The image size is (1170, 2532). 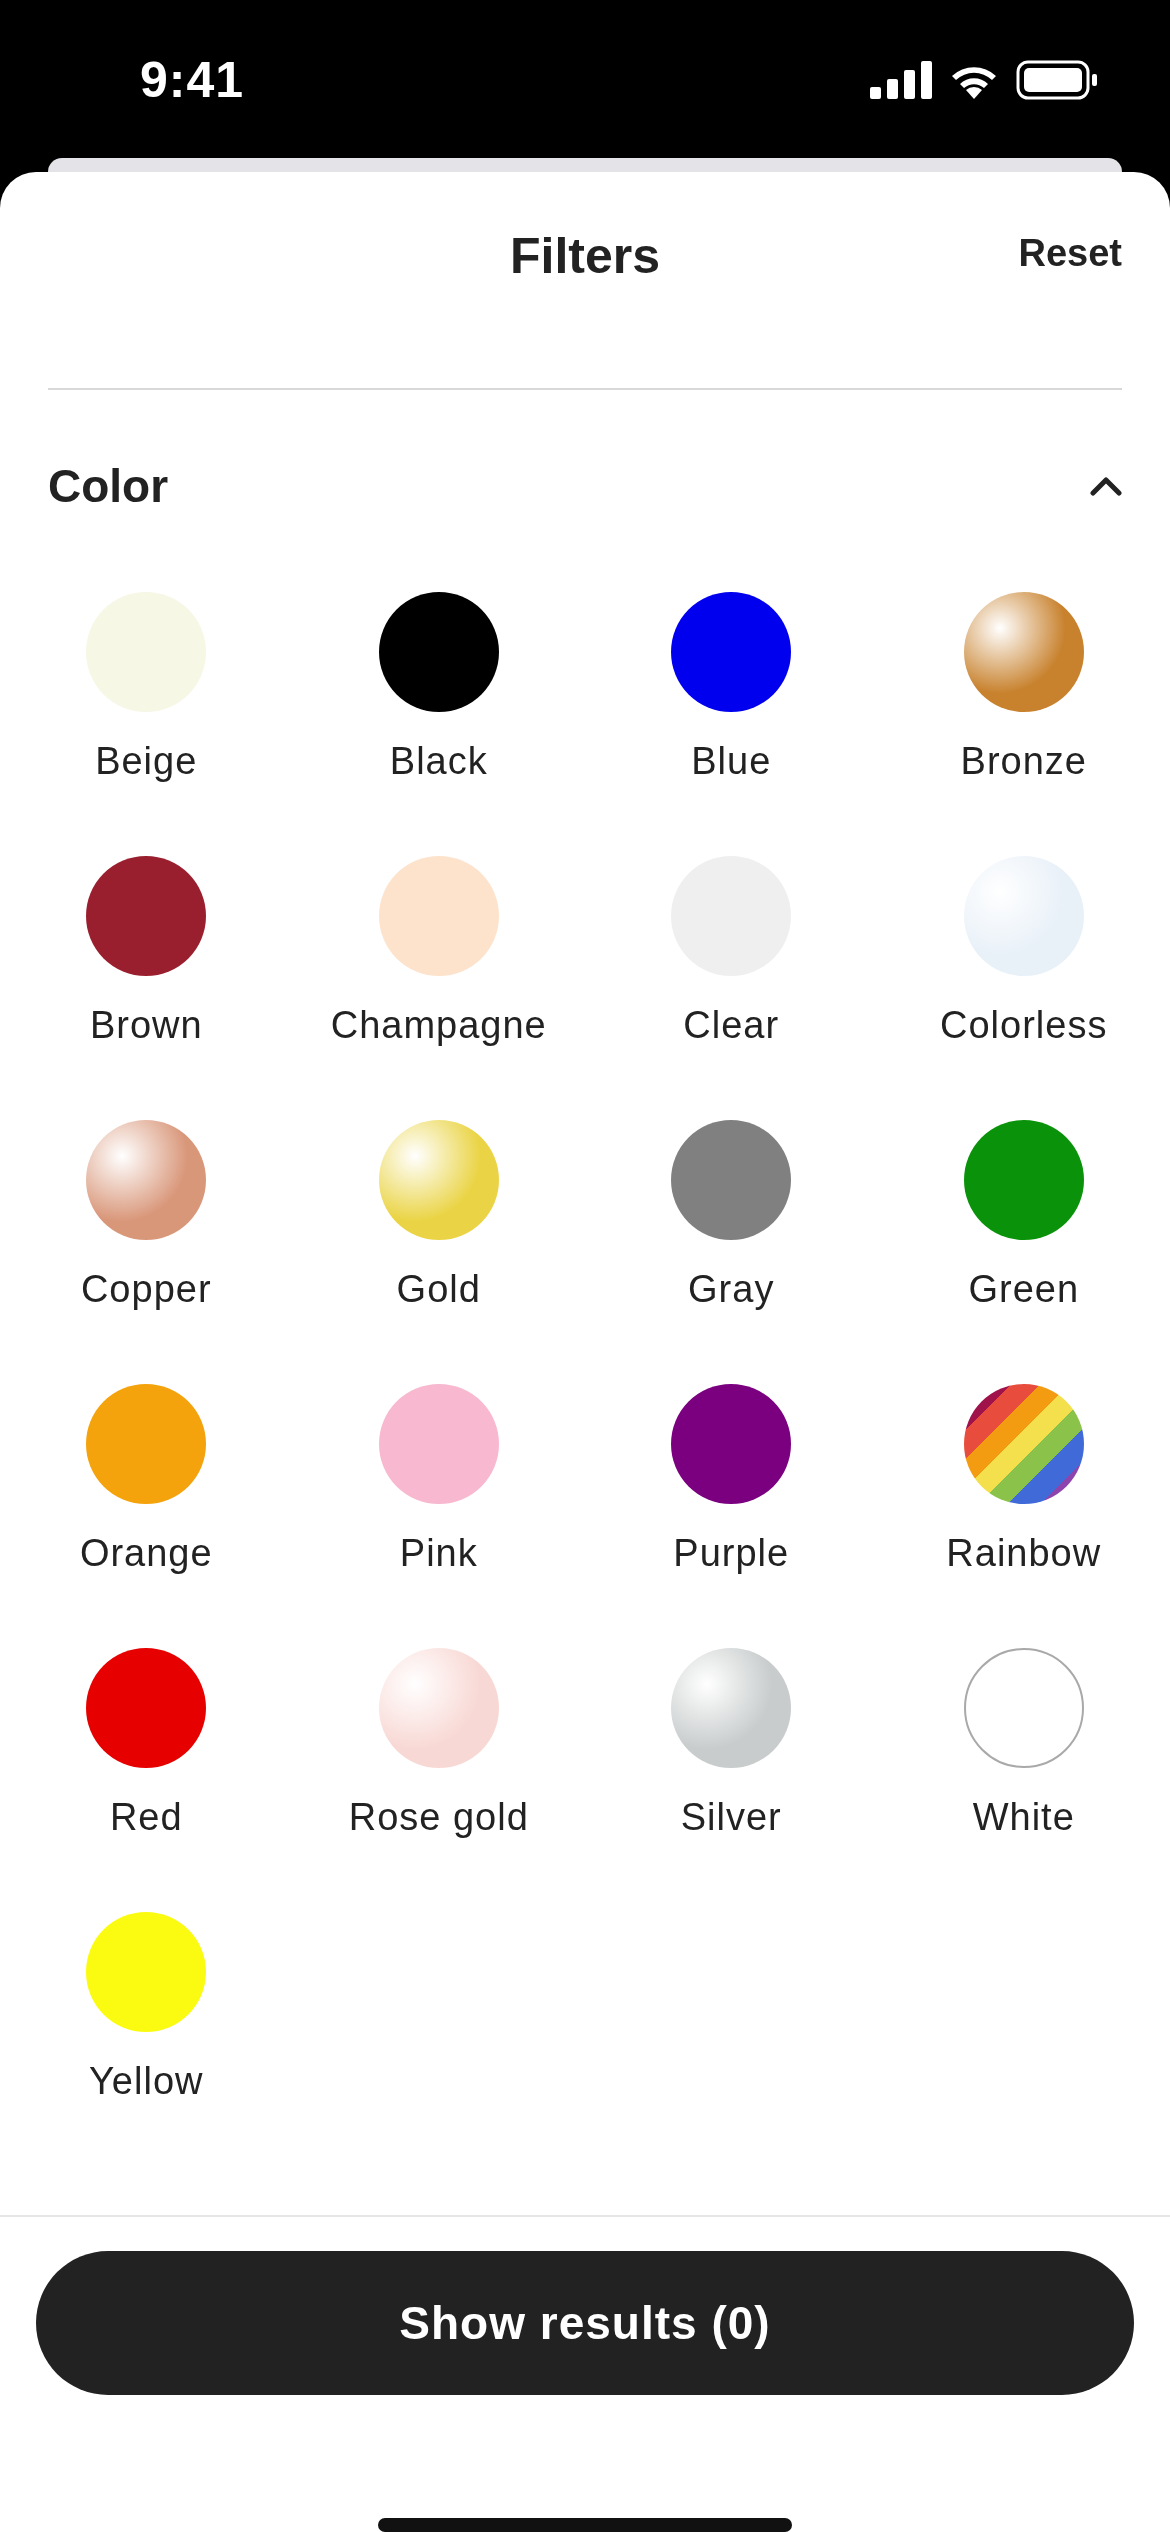 I want to click on color-label: Beige, so click(x=146, y=761).